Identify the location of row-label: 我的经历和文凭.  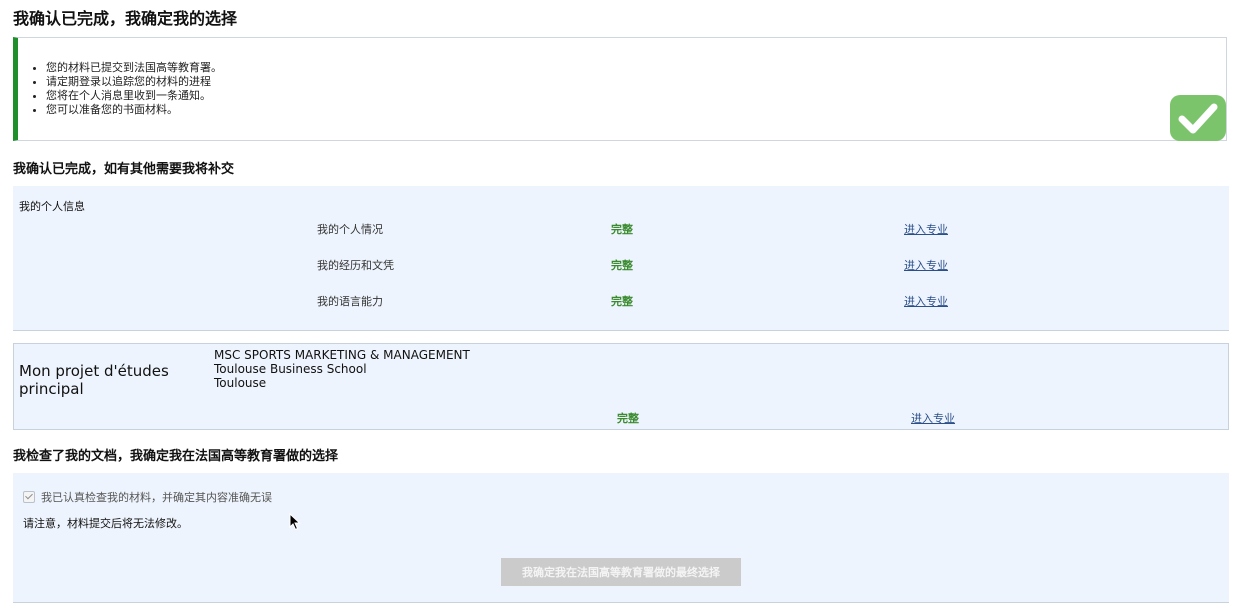
(355, 265).